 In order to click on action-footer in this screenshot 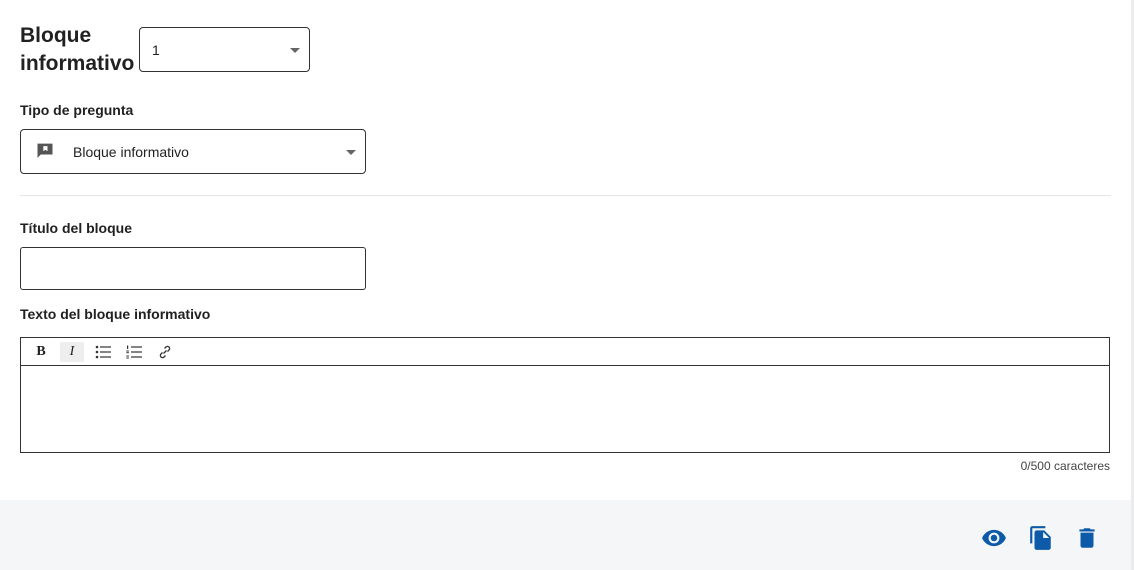, I will do `click(567, 535)`.